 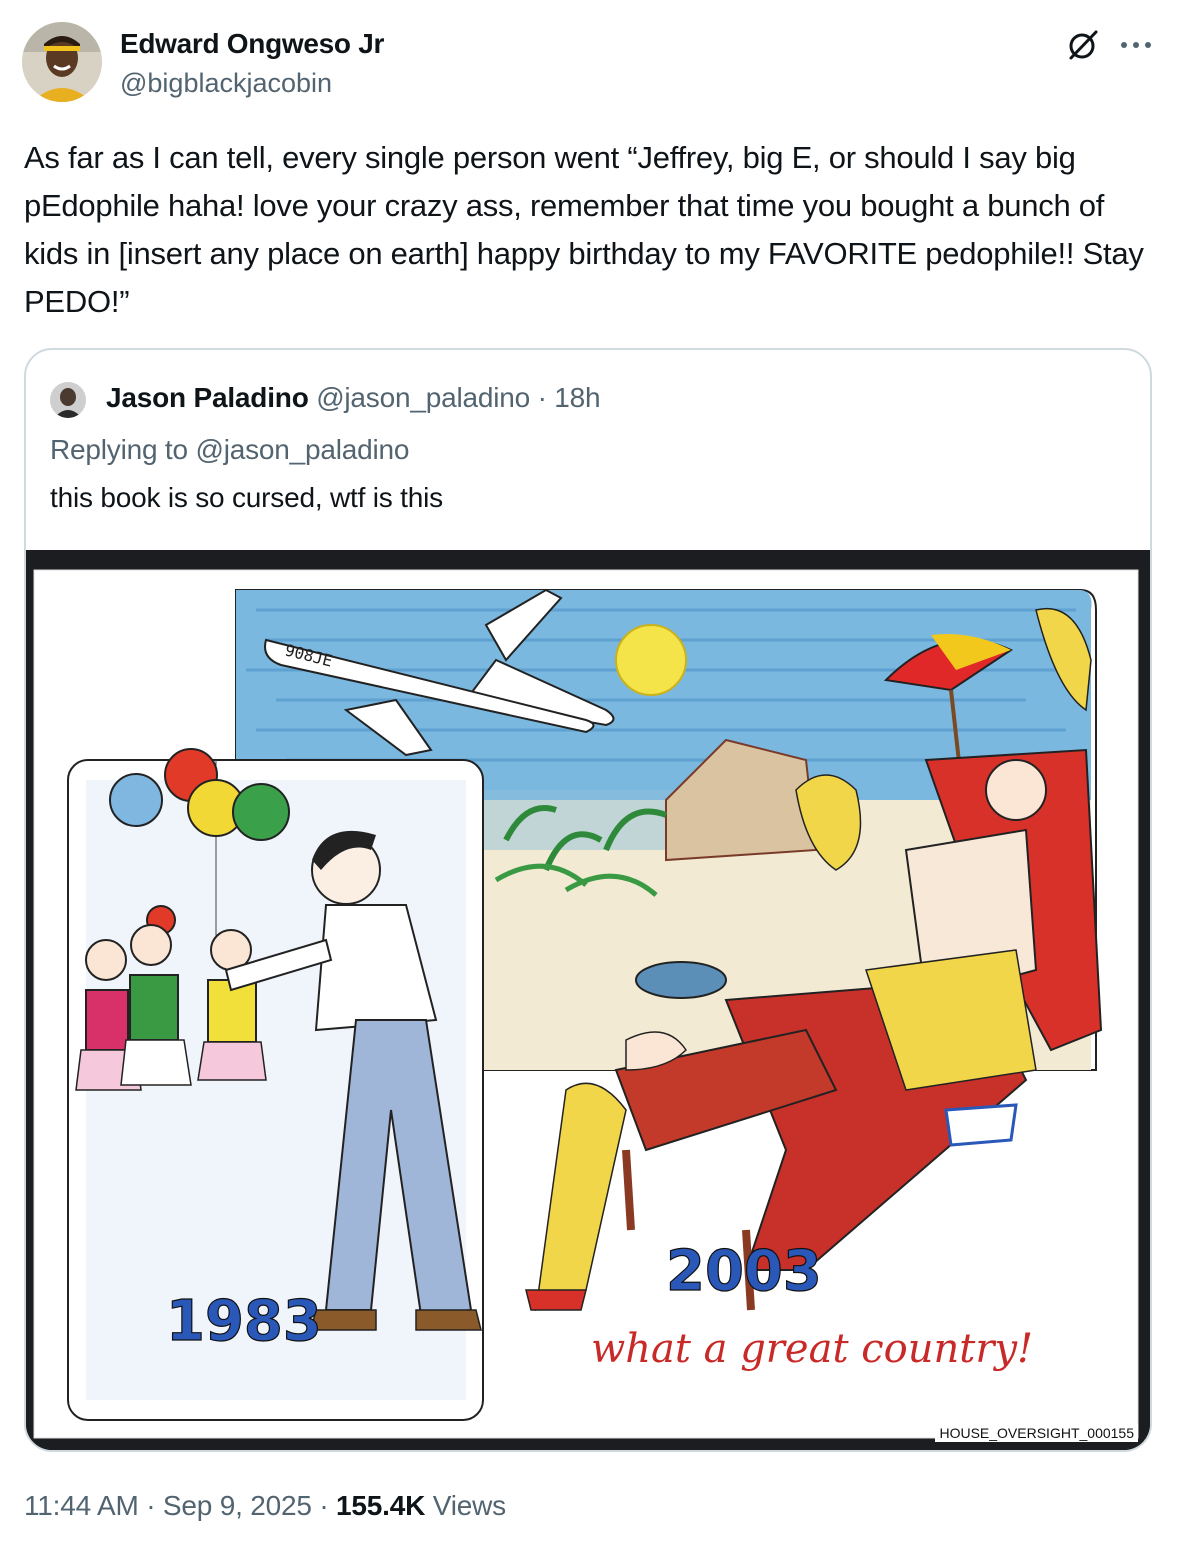 What do you see at coordinates (812, 1349) in the screenshot?
I see `slogan-text: what a great country!` at bounding box center [812, 1349].